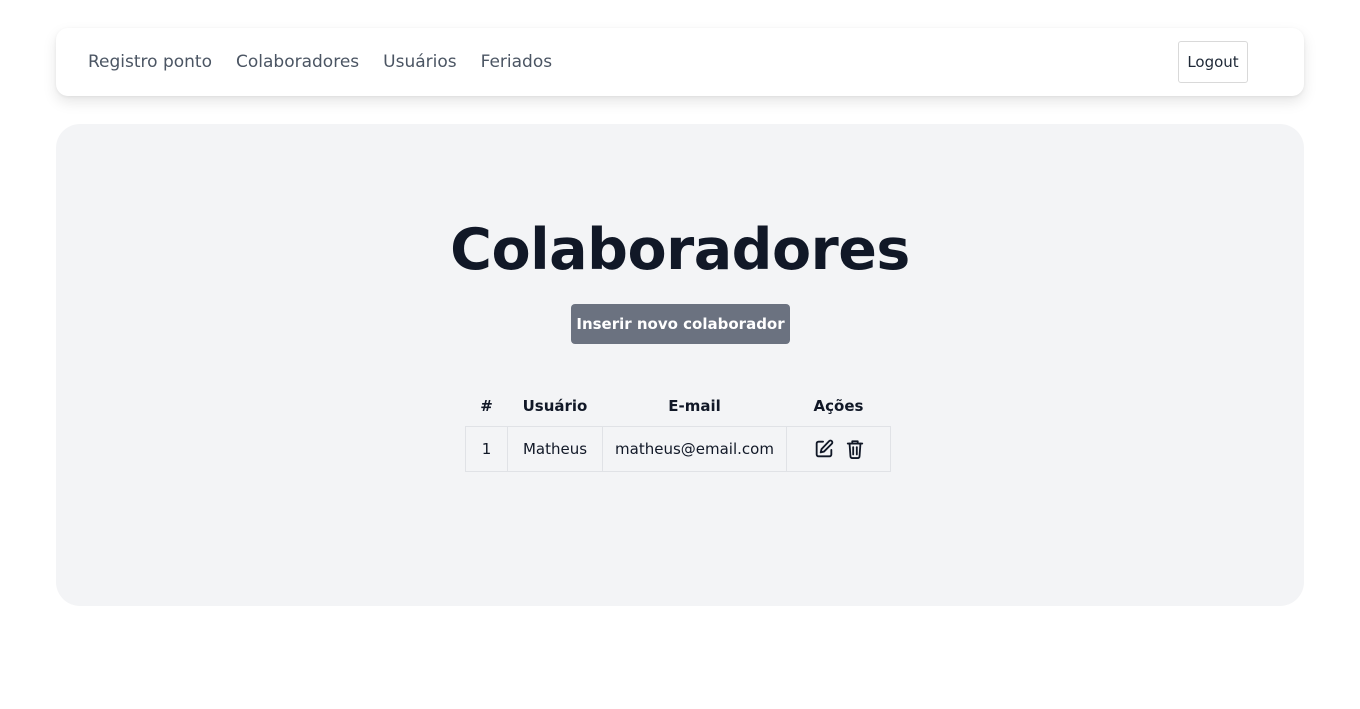 The image size is (1360, 709). What do you see at coordinates (694, 449) in the screenshot?
I see `cell-email: matheus@email.com` at bounding box center [694, 449].